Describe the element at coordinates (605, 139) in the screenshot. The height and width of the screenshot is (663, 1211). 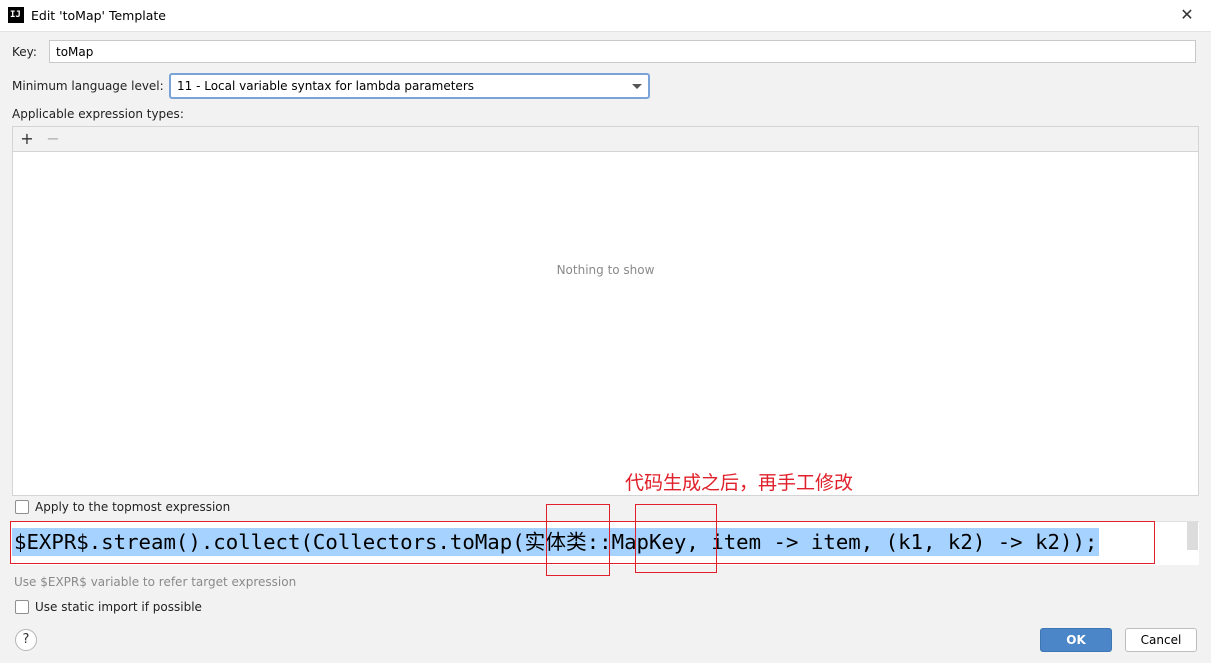
I see `expression-types-toolbar: + −` at that location.